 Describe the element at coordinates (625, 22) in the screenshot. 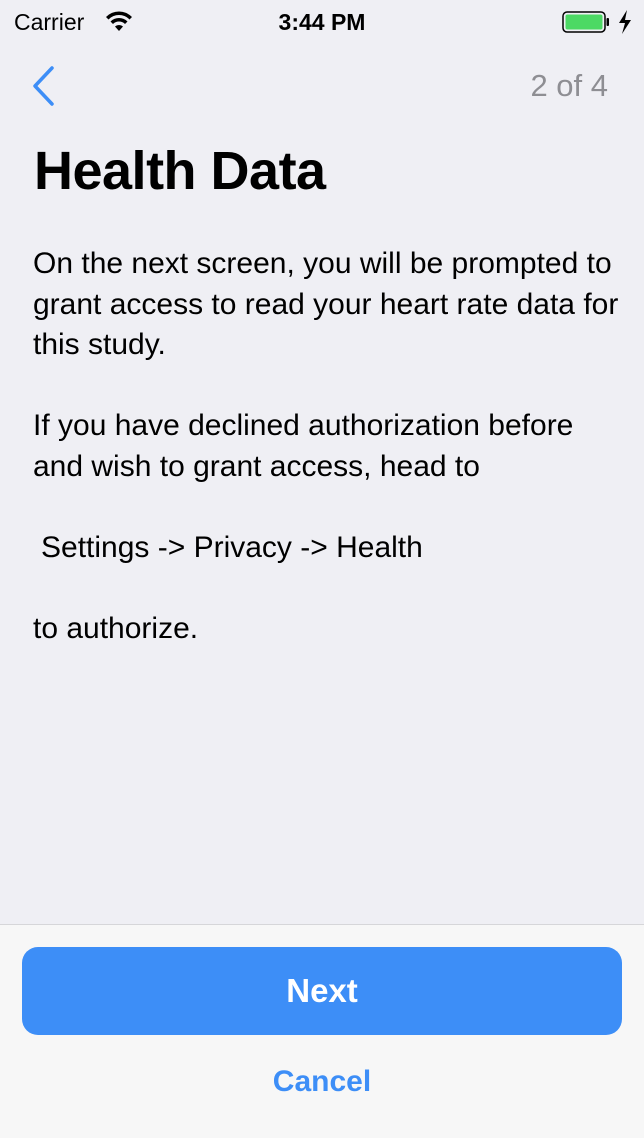

I see `charging-bolt-icon` at that location.